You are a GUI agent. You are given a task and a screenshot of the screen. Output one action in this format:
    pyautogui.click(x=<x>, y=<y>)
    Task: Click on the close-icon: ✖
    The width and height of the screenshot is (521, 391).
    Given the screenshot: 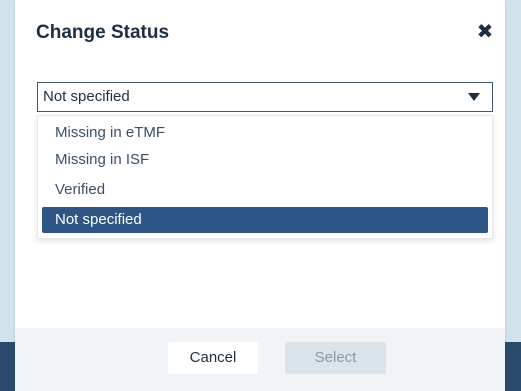 What is the action you would take?
    pyautogui.click(x=485, y=32)
    